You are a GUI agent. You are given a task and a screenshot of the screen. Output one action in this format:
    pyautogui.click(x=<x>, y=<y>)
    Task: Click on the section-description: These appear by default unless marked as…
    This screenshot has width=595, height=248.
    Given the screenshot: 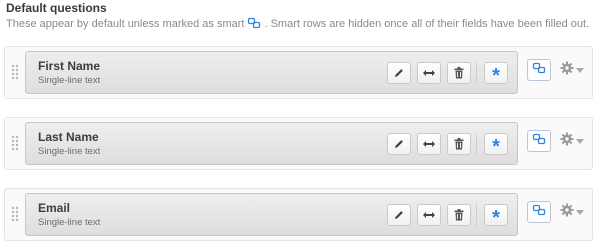 What is the action you would take?
    pyautogui.click(x=300, y=23)
    